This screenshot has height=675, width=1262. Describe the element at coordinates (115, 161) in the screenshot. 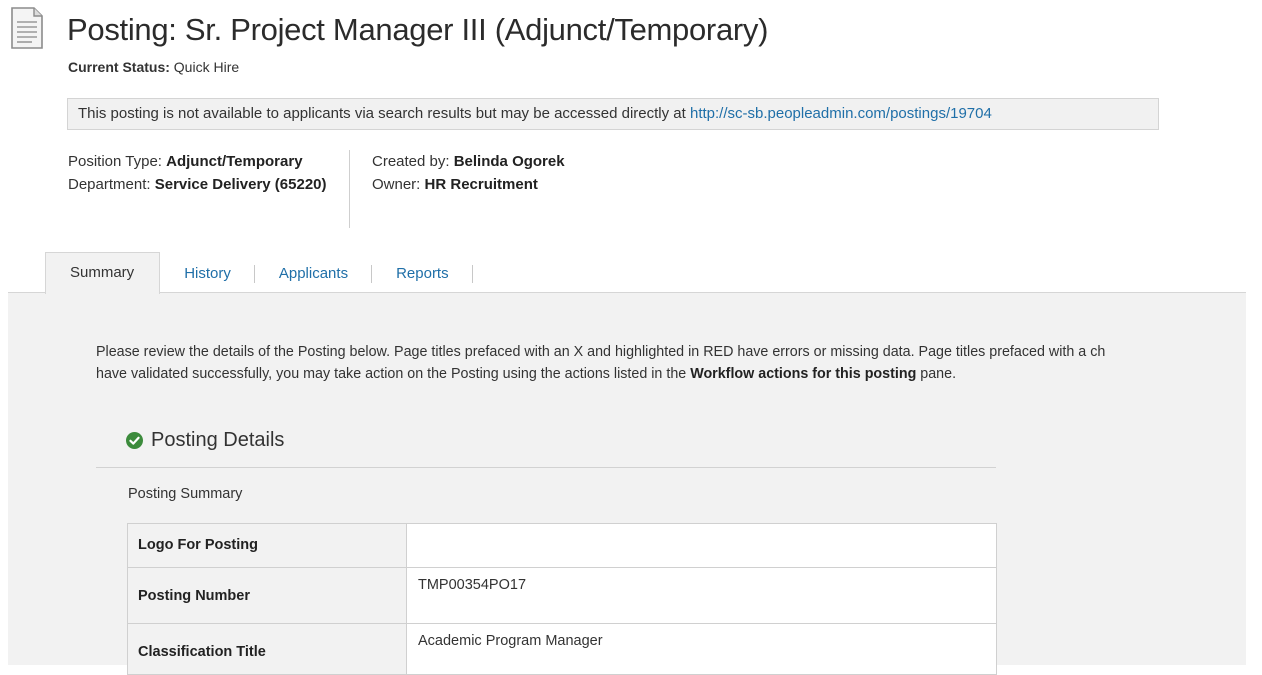

I see `position-type-label: Position Type:` at that location.